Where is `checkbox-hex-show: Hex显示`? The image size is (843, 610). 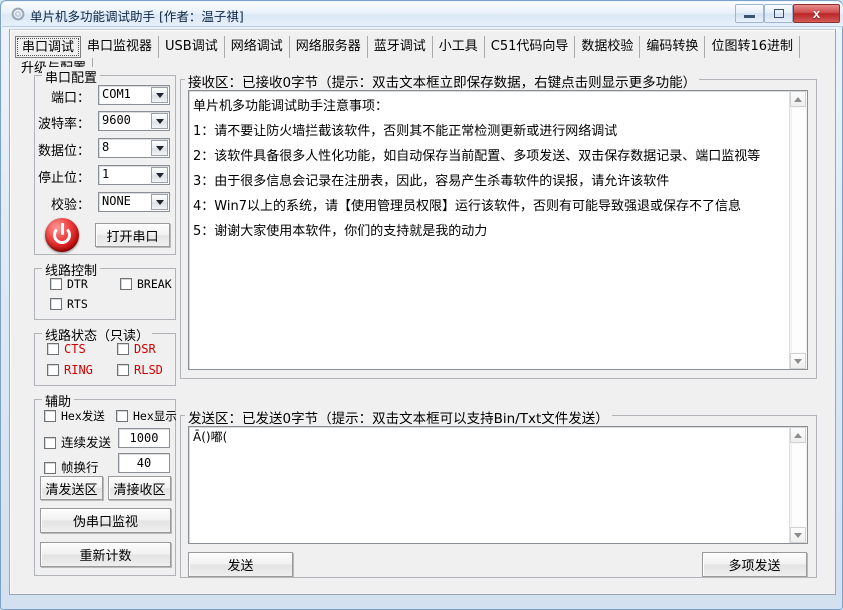 checkbox-hex-show: Hex显示 is located at coordinates (146, 416).